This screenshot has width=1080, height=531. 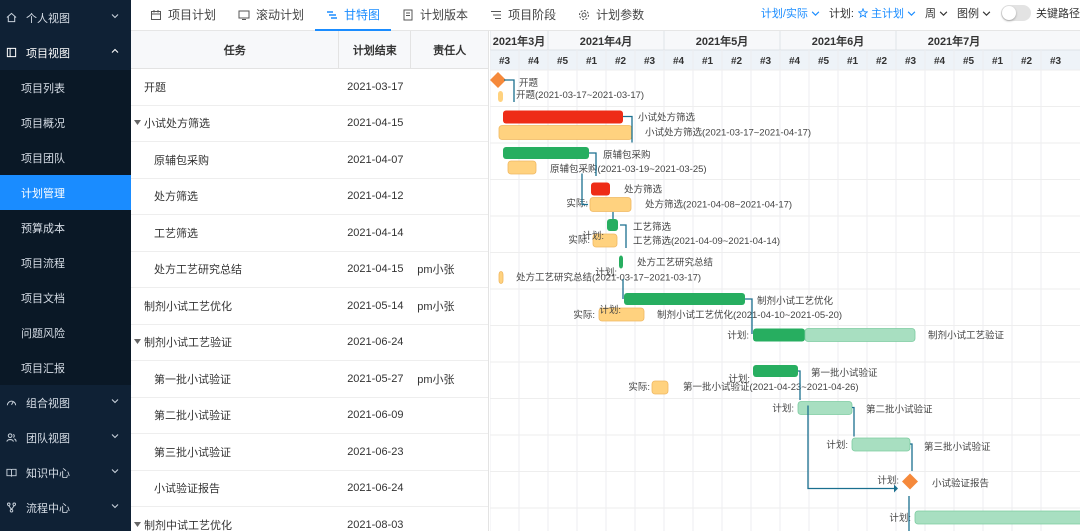 What do you see at coordinates (192, 379) in the screenshot?
I see `task-name: 第一批小试验证` at bounding box center [192, 379].